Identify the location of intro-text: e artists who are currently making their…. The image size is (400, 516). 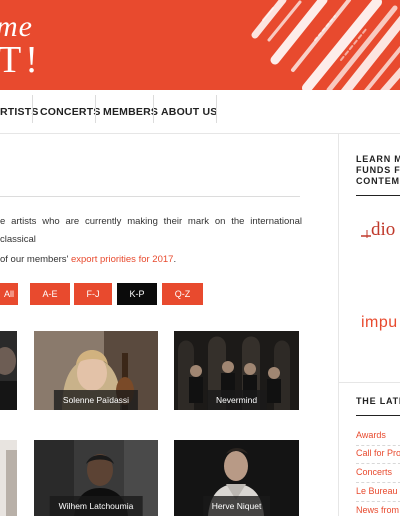
(151, 230).